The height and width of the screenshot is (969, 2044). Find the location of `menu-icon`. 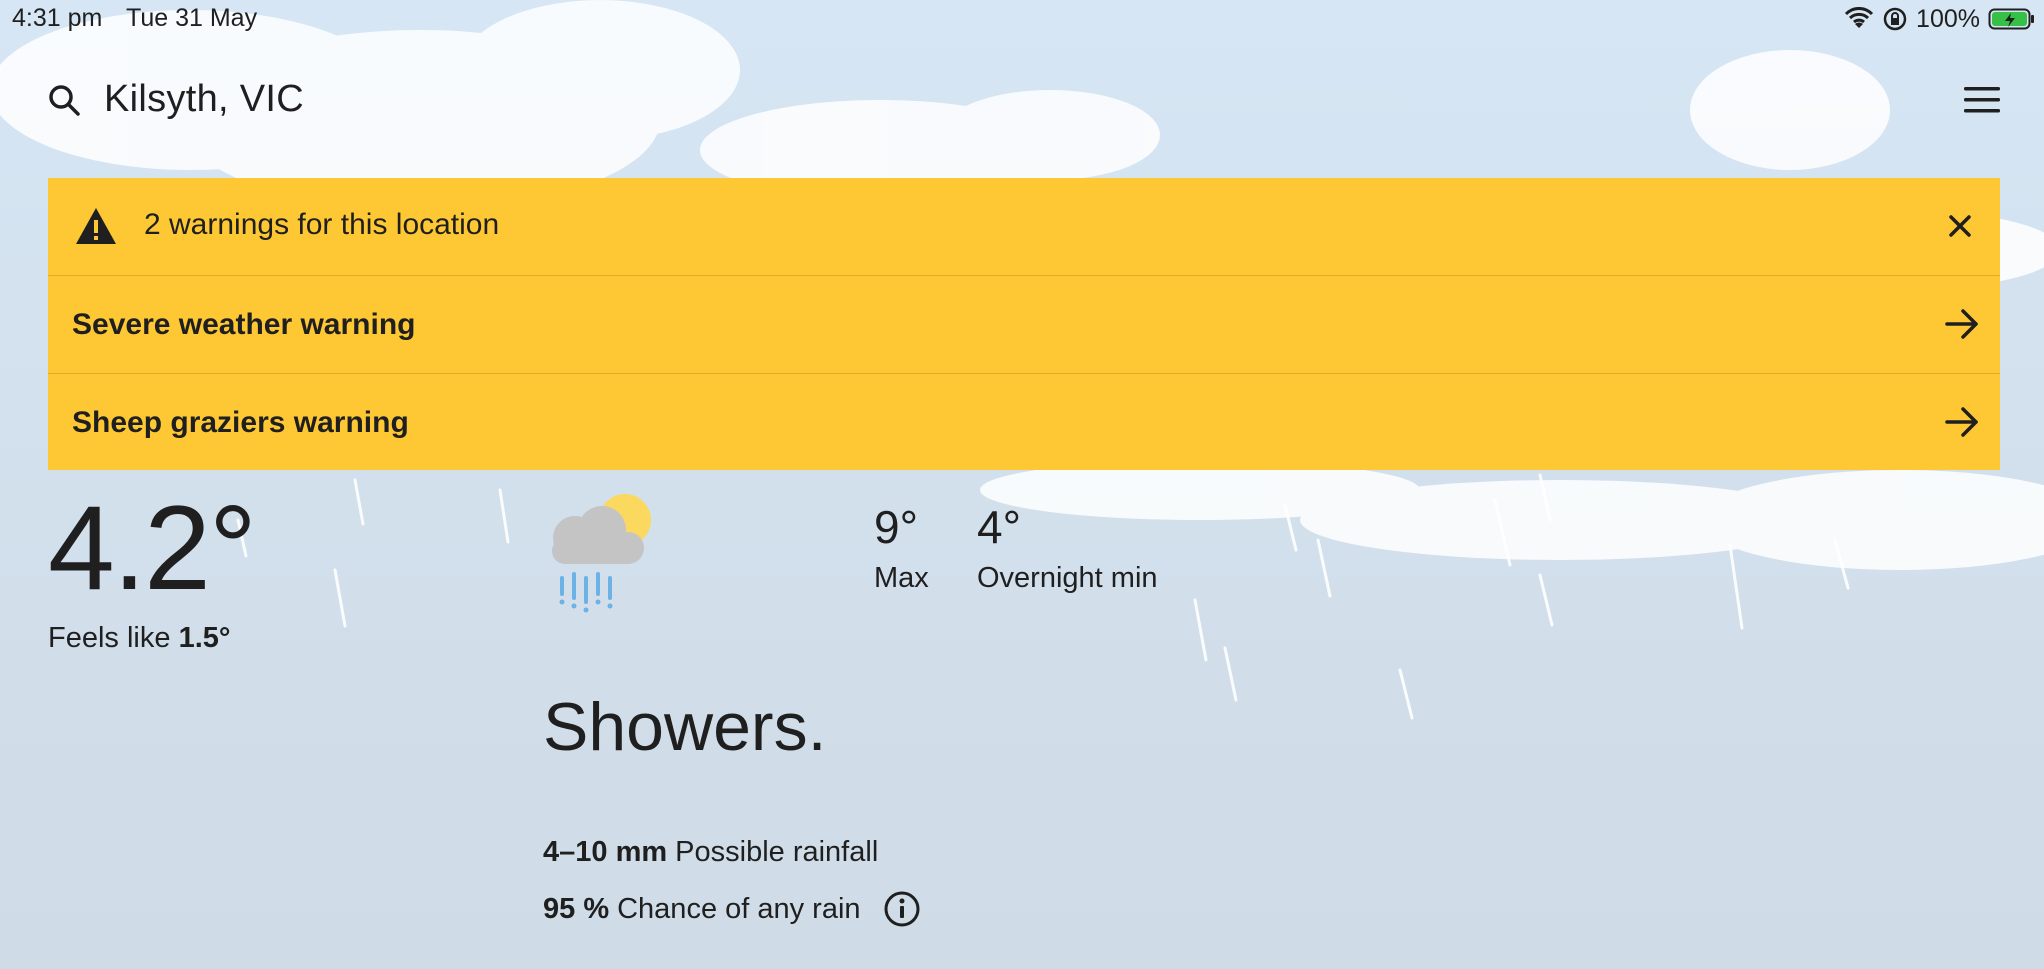

menu-icon is located at coordinates (1982, 100).